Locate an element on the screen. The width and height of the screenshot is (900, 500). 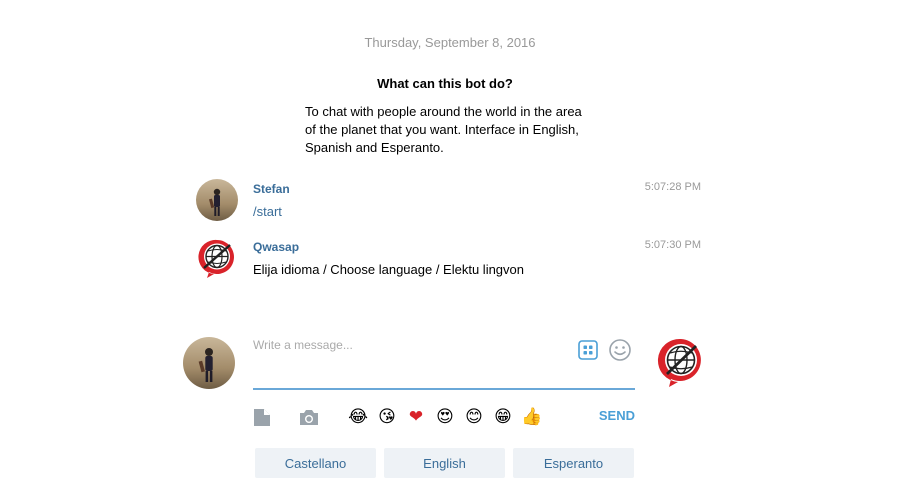
heart-eyes-emoji: 😍 is located at coordinates (445, 417).